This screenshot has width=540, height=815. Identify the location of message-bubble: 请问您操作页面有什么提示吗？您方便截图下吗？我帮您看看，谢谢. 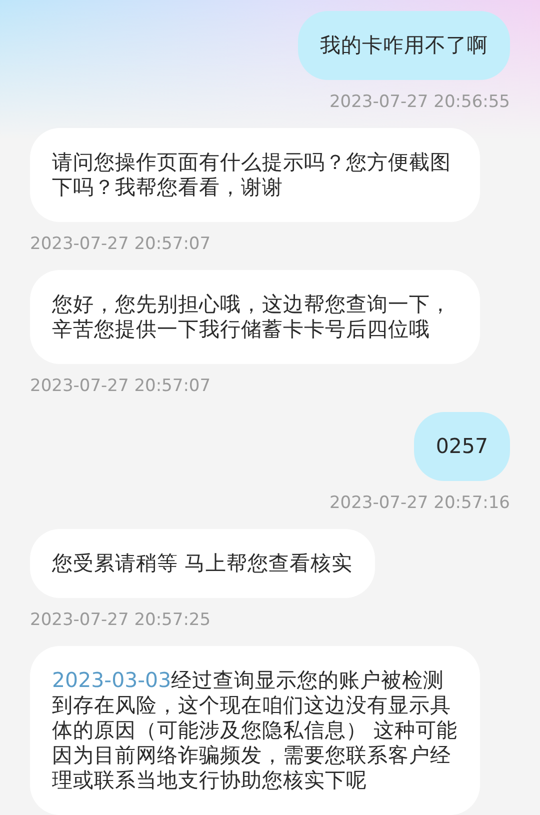
(255, 175).